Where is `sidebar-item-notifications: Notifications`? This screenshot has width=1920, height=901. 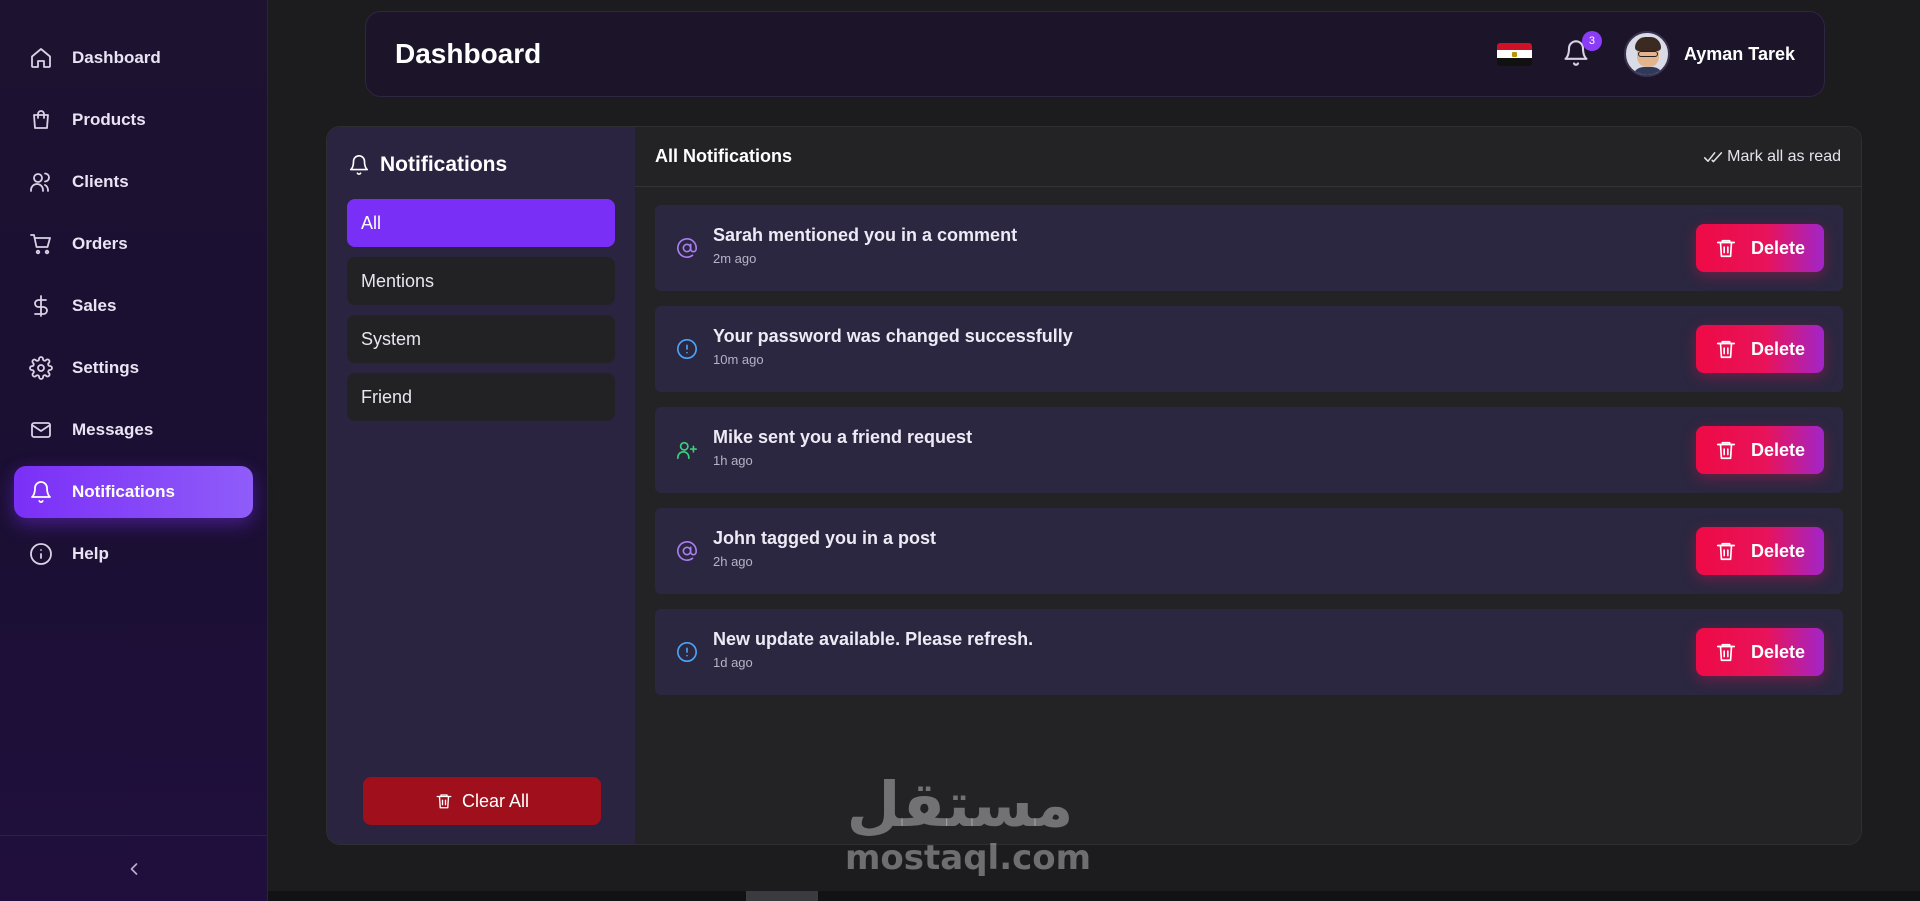 sidebar-item-notifications: Notifications is located at coordinates (133, 492).